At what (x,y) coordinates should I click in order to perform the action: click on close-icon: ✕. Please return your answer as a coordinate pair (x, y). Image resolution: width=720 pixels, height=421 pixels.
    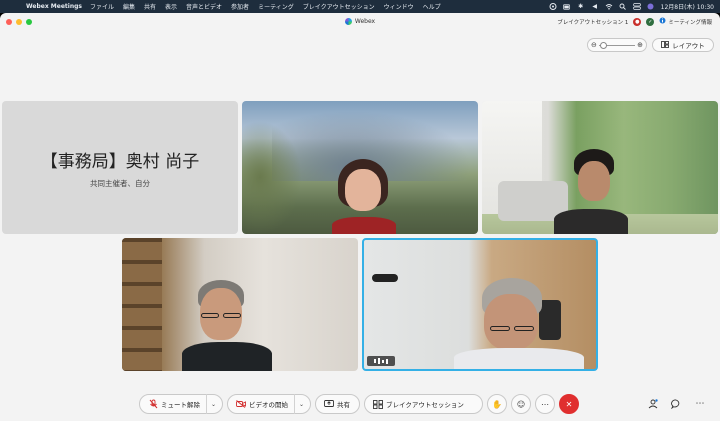
    Looking at the image, I should click on (569, 404).